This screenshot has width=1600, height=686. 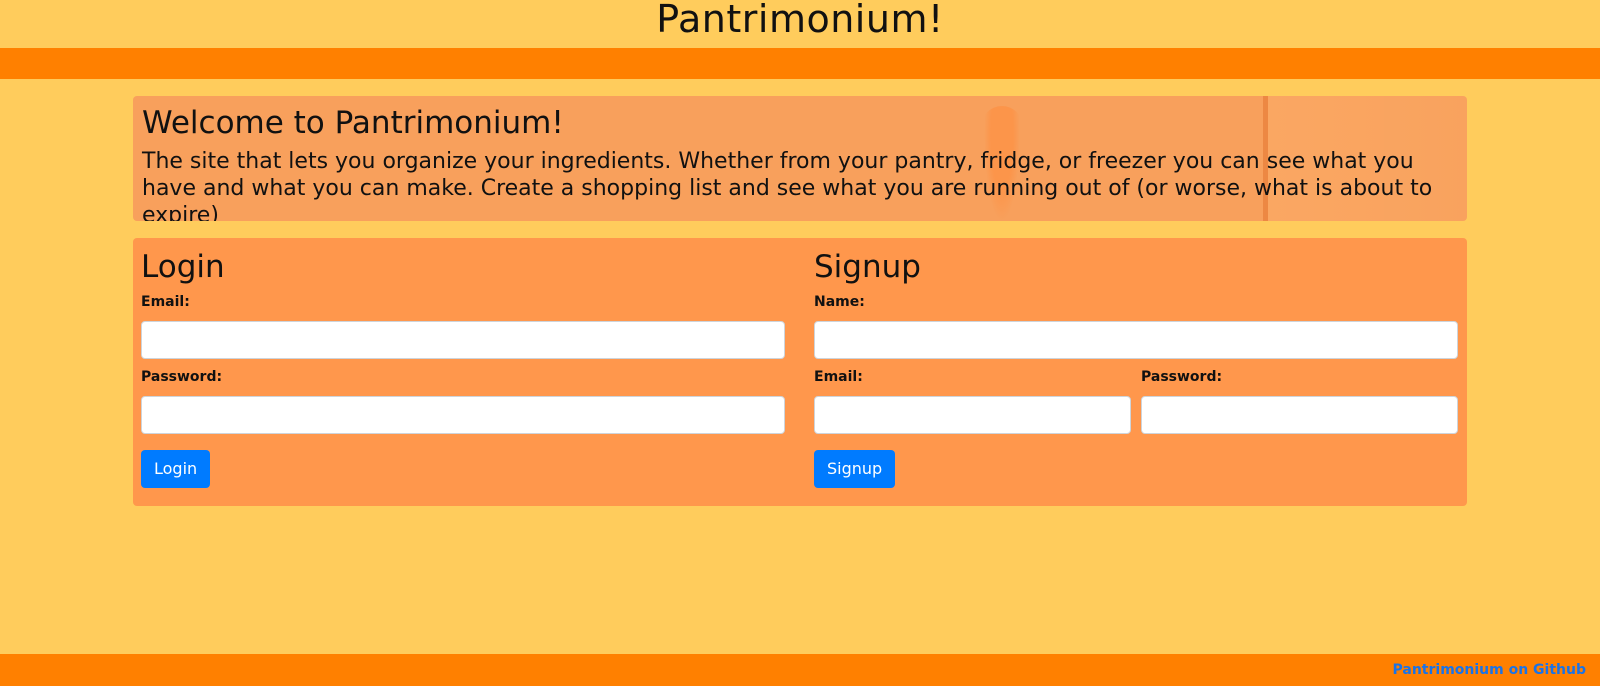 I want to click on signup-email-group: Email:, so click(x=972, y=396).